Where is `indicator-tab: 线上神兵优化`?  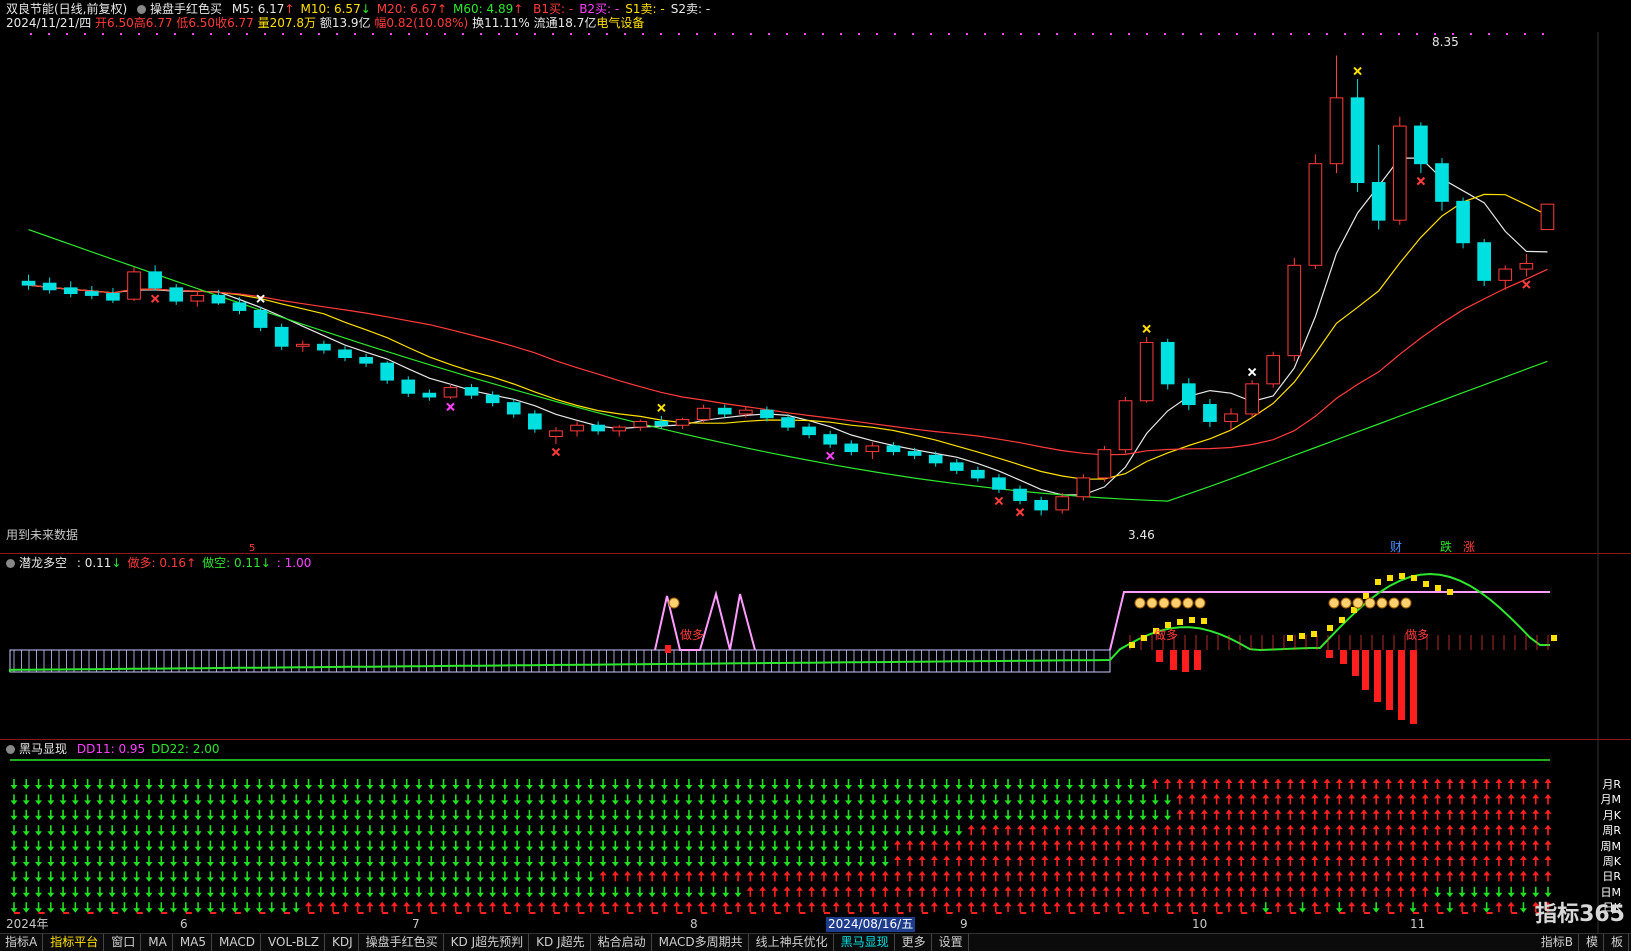 indicator-tab: 线上神兵优化 is located at coordinates (792, 942).